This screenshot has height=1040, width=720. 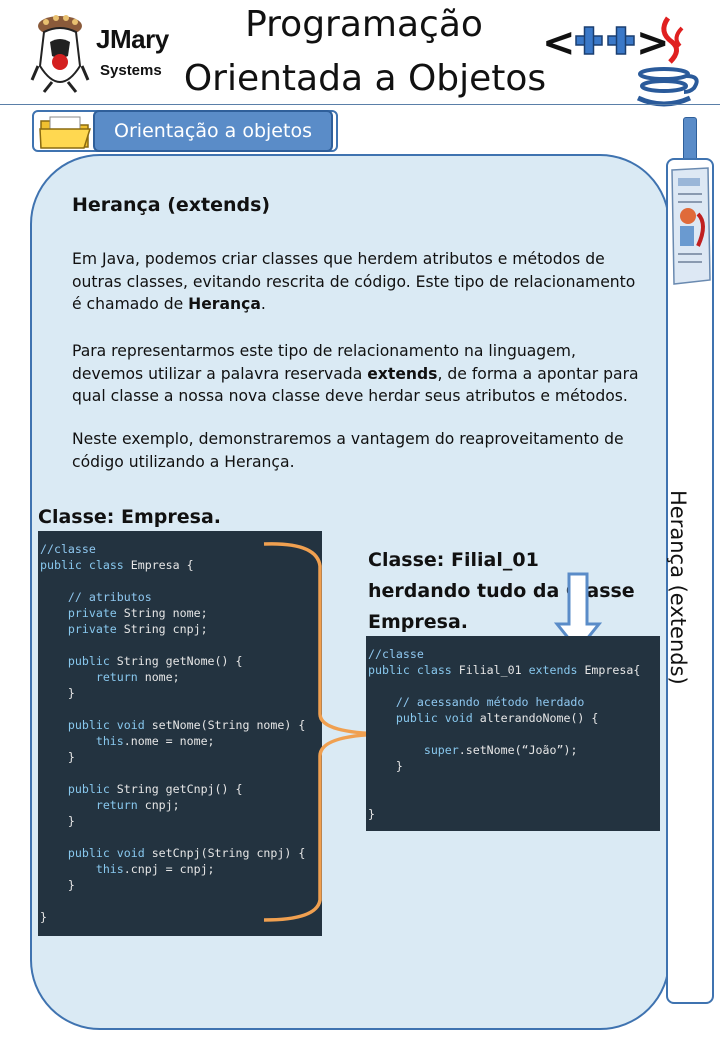 I want to click on empresa-class-label: Classe: Empresa., so click(x=129, y=517).